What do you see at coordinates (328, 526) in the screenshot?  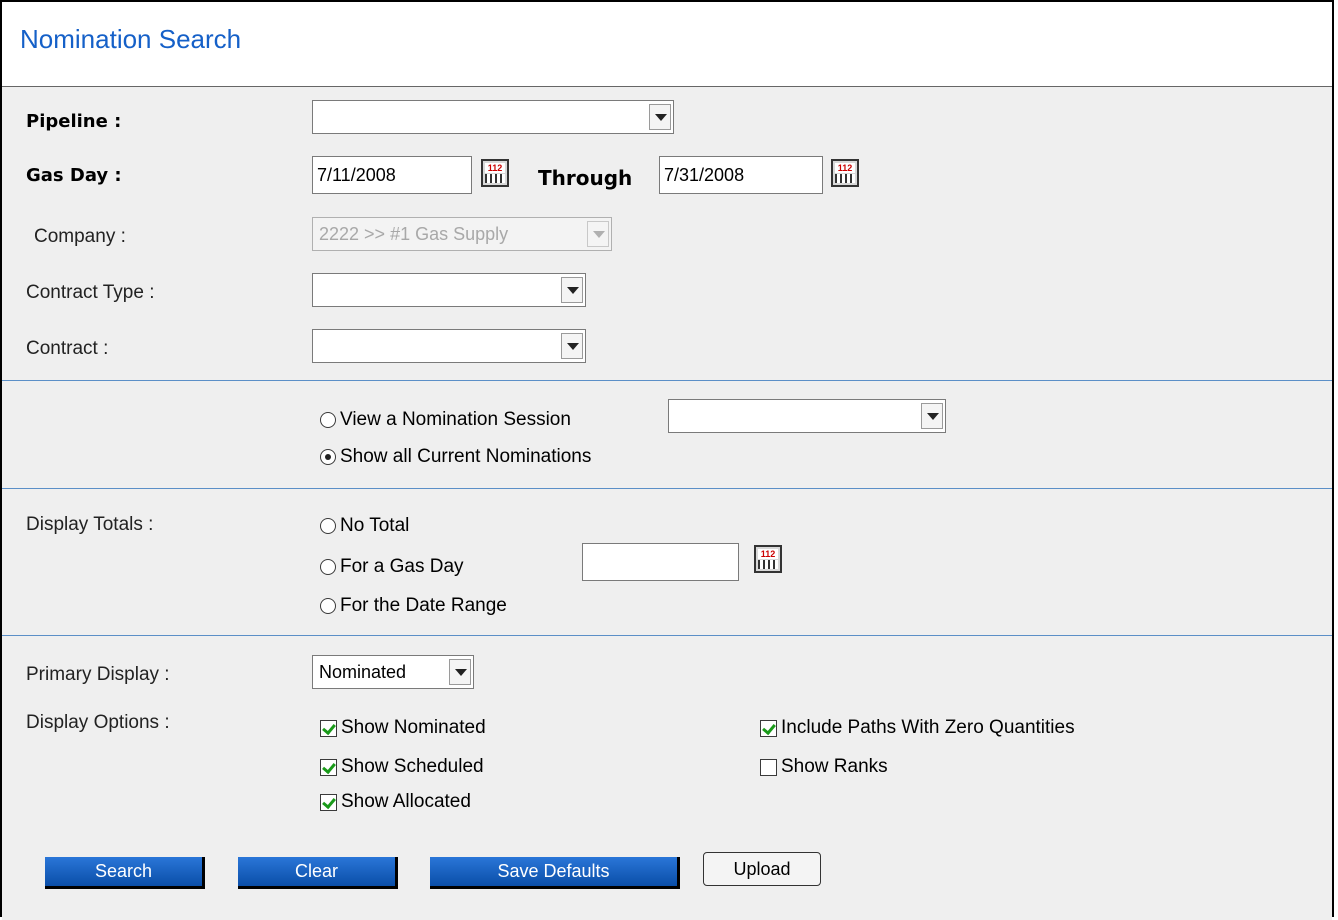 I see `no-total-radio` at bounding box center [328, 526].